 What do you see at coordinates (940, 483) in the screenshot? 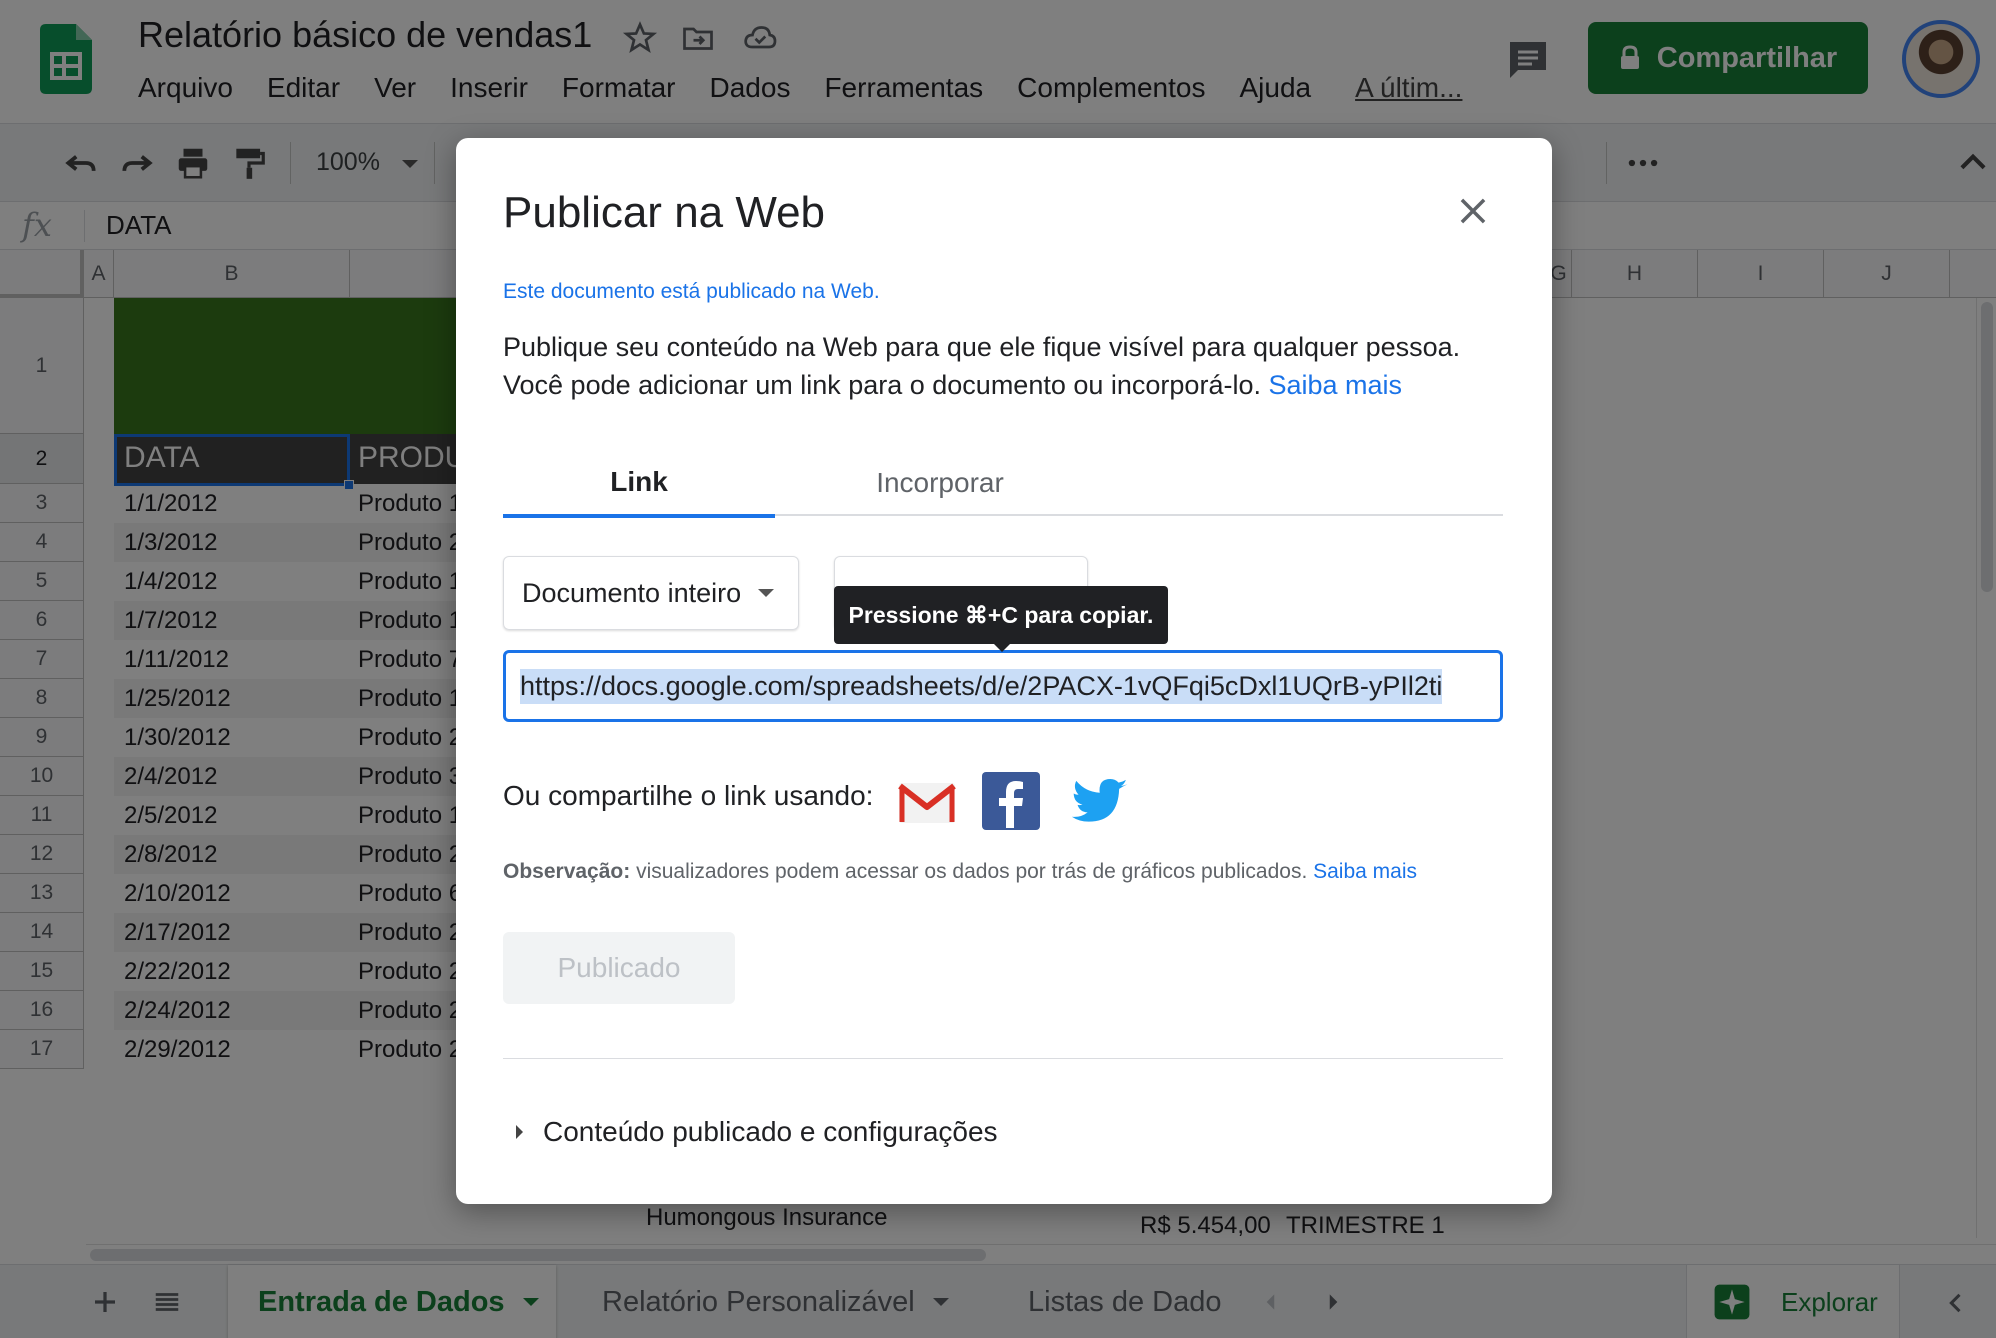
I see `tab-incorporar: Incorporar` at bounding box center [940, 483].